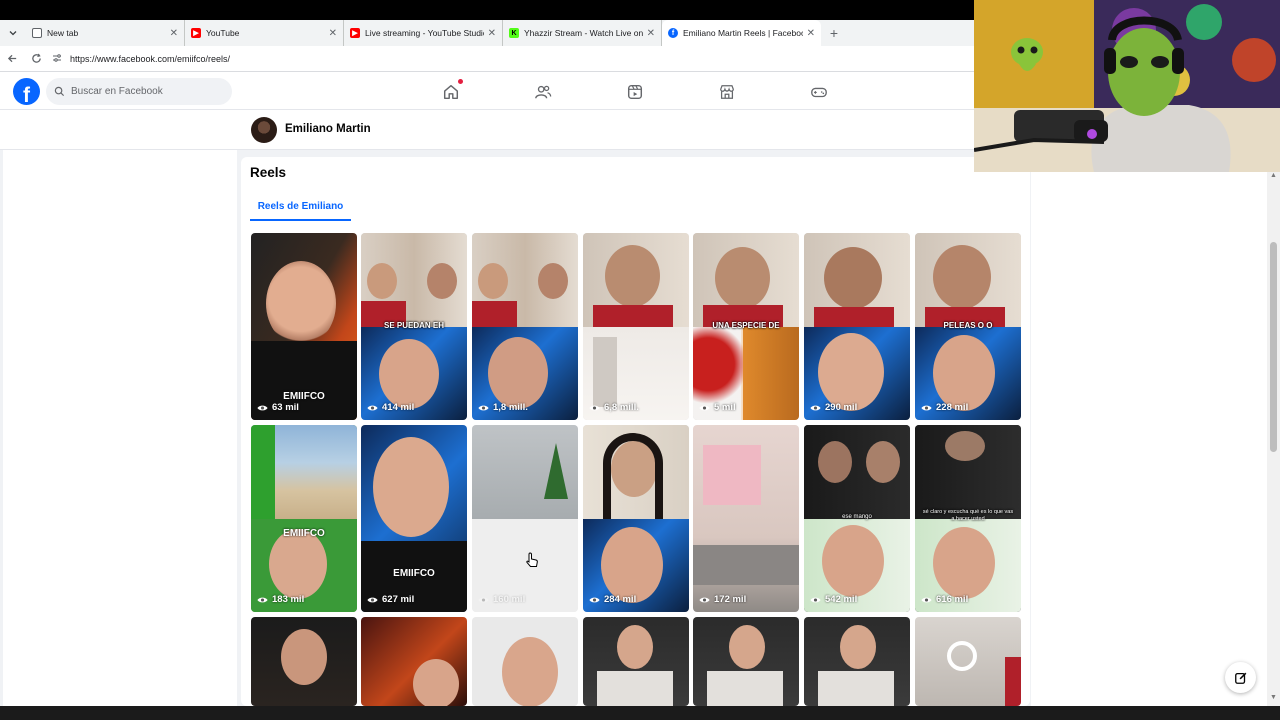 Image resolution: width=1280 pixels, height=720 pixels. I want to click on nav-home, so click(452, 90).